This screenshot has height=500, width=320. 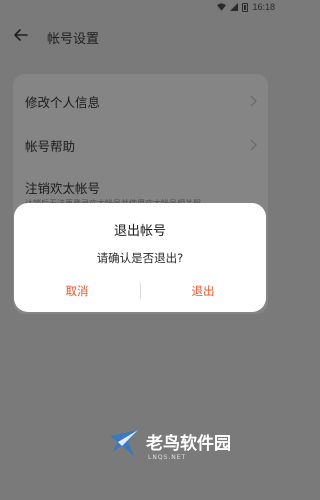 I want to click on status-time: 16:18, so click(x=263, y=7).